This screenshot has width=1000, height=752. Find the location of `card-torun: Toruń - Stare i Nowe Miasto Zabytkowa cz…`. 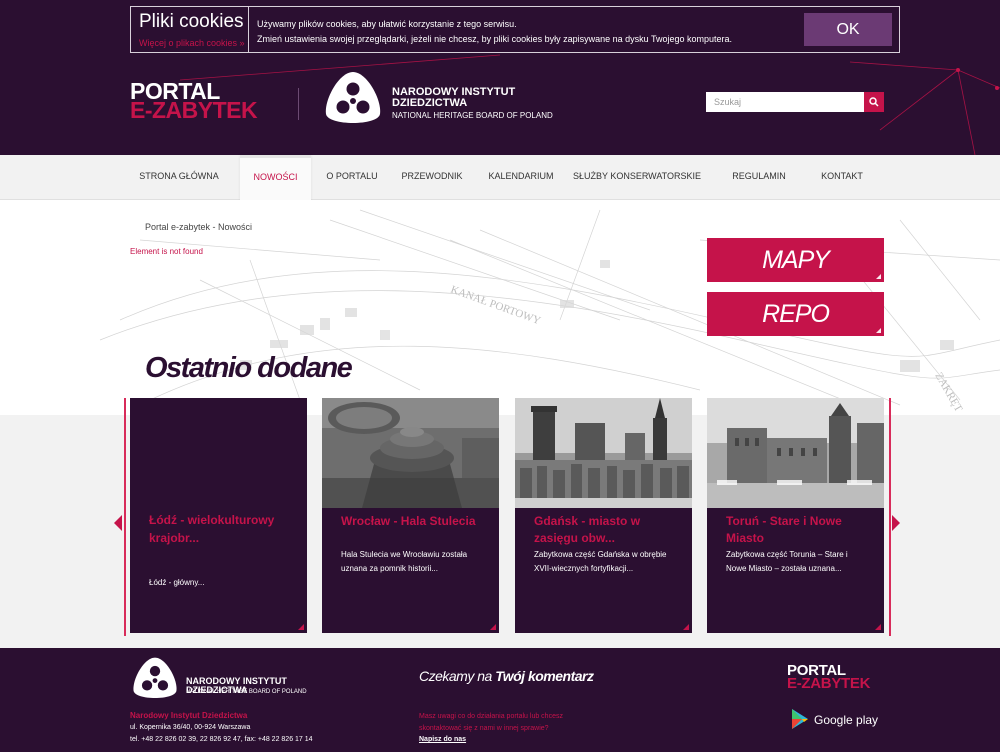

card-torun: Toruń - Stare i Nowe Miasto Zabytkowa cz… is located at coordinates (795, 515).